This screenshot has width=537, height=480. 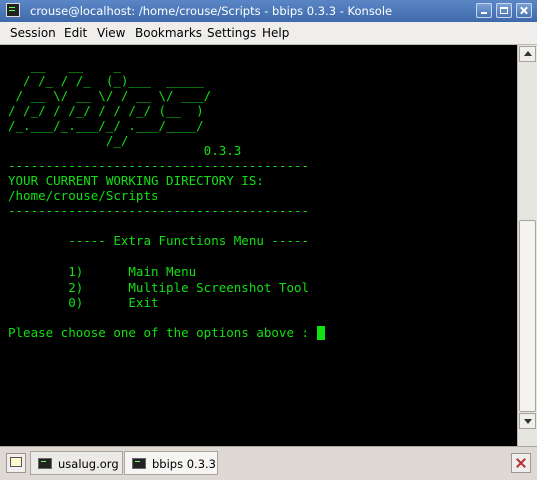 I want to click on ascii-logo-line: / __ \/ __ \/ / __ \/ ___/, so click(x=110, y=95).